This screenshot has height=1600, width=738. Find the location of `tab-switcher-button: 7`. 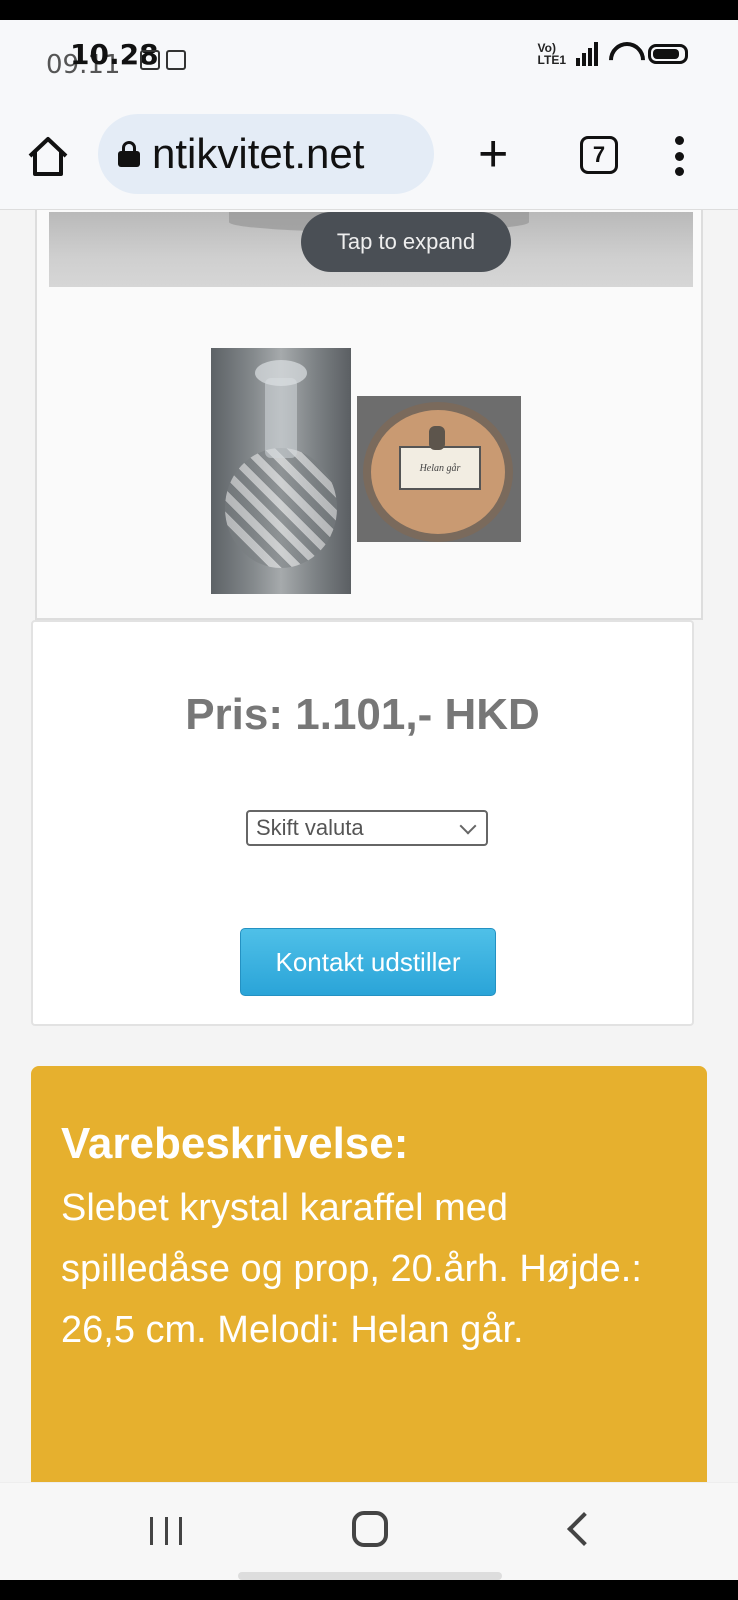

tab-switcher-button: 7 is located at coordinates (599, 155).